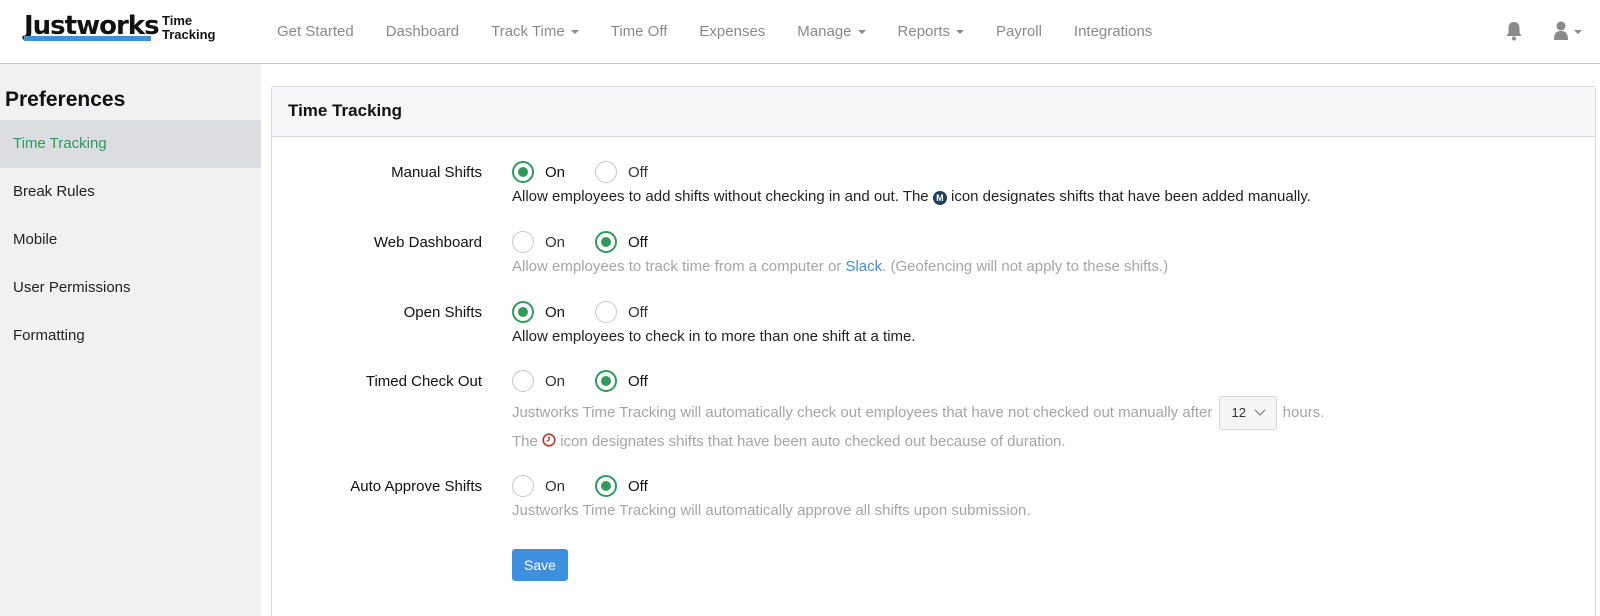 This screenshot has width=1600, height=616. Describe the element at coordinates (442, 312) in the screenshot. I see `setting-label-open-shifts: Open Shifts` at that location.